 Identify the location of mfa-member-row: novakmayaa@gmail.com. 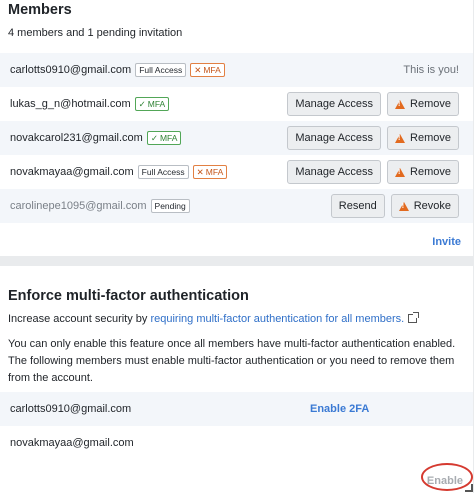
(236, 443).